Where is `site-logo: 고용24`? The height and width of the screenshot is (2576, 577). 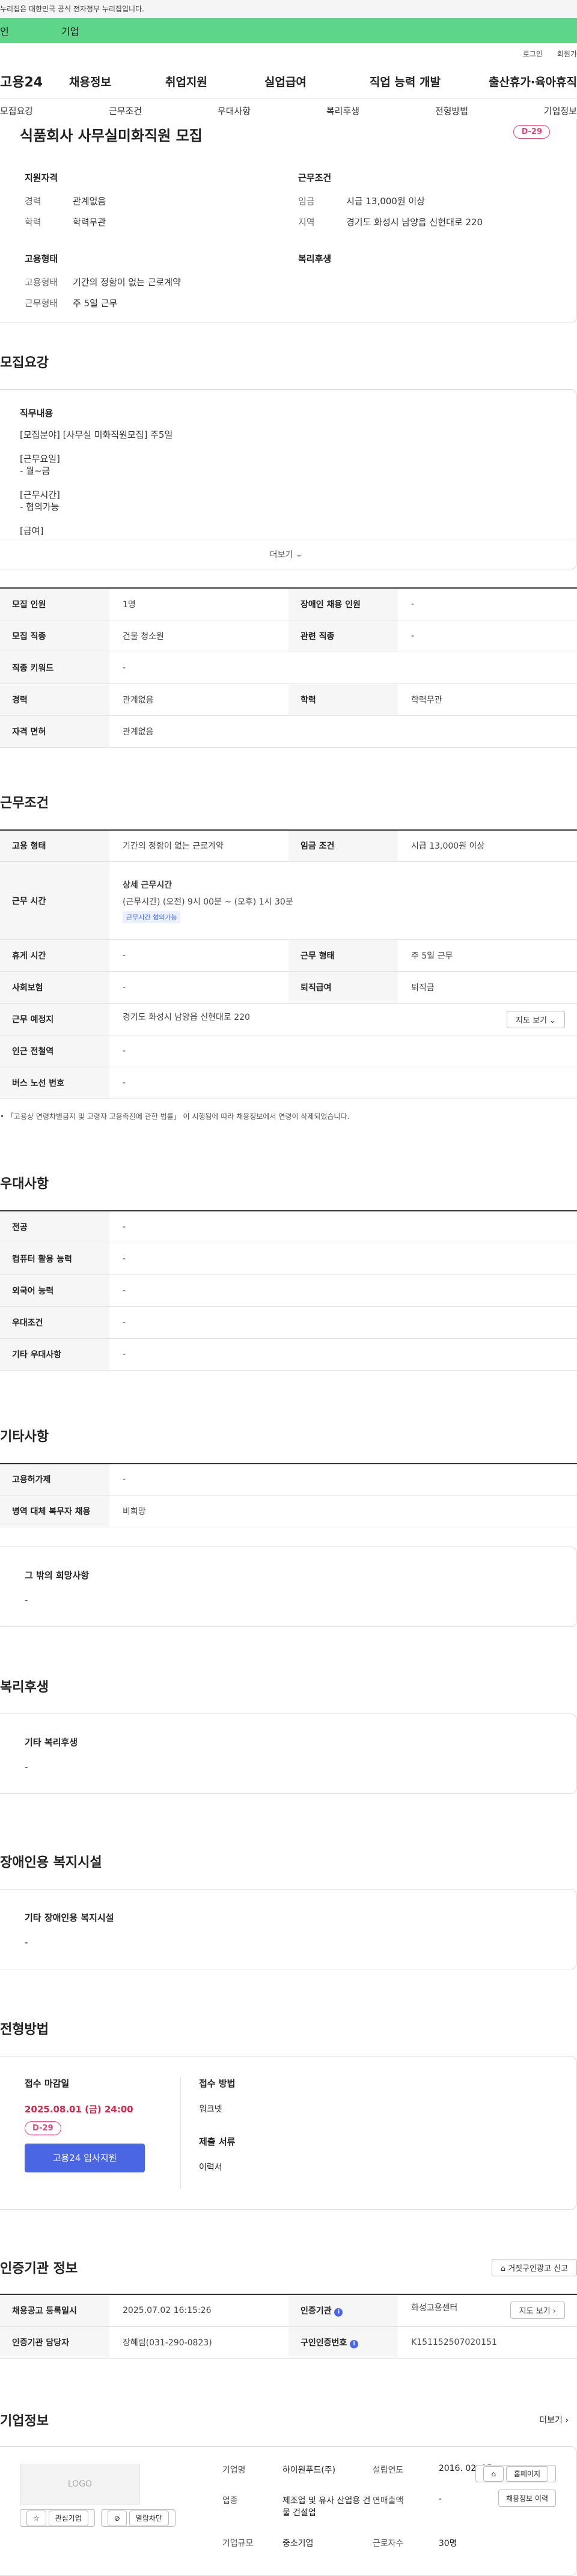
site-logo: 고용24 is located at coordinates (34, 81).